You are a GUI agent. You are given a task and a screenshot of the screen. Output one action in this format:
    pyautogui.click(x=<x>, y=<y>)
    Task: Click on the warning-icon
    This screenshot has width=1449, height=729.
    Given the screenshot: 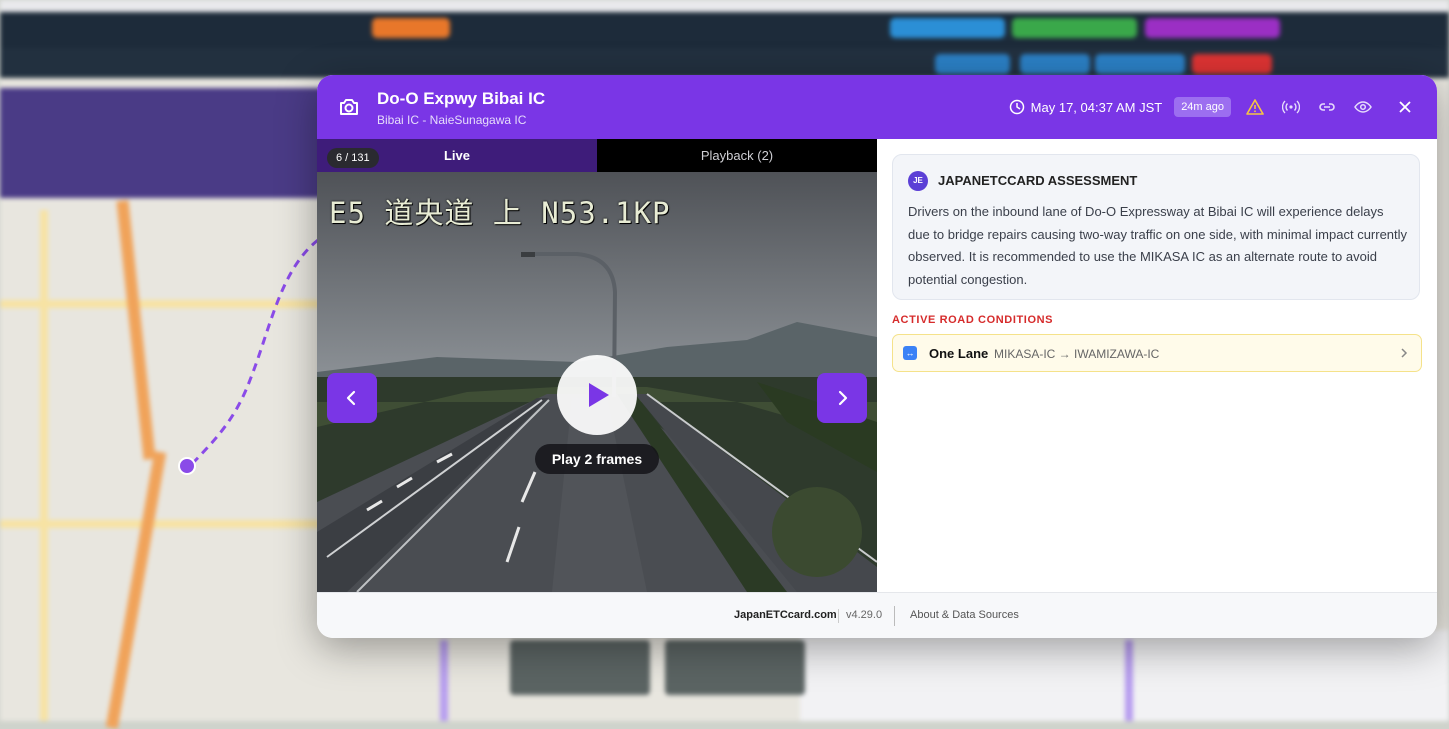 What is the action you would take?
    pyautogui.click(x=1255, y=107)
    